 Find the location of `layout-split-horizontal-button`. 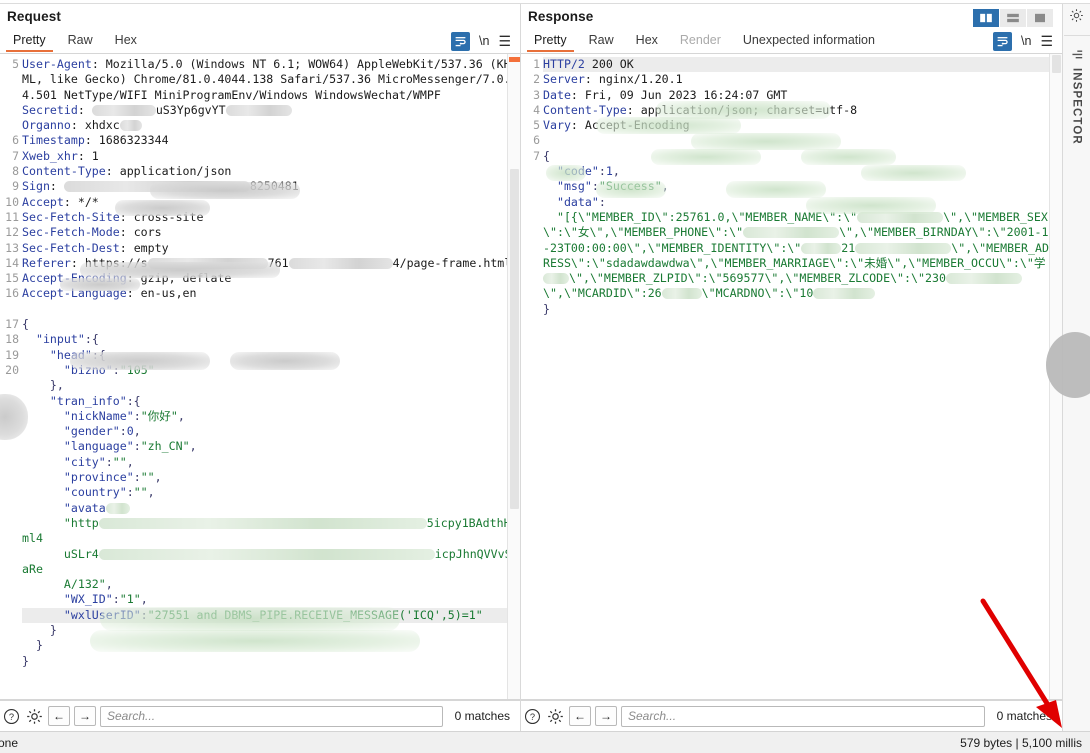

layout-split-horizontal-button is located at coordinates (1013, 18).